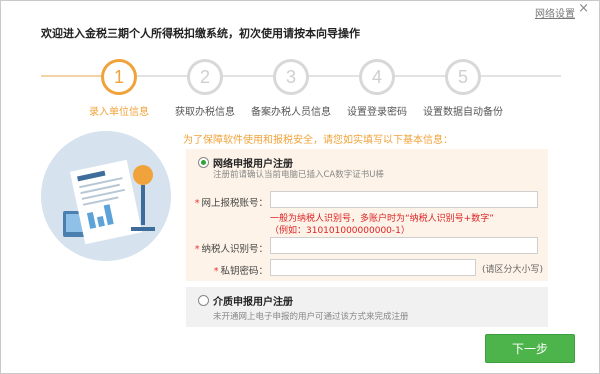 The height and width of the screenshot is (374, 600). What do you see at coordinates (203, 300) in the screenshot?
I see `media-register-radio` at bounding box center [203, 300].